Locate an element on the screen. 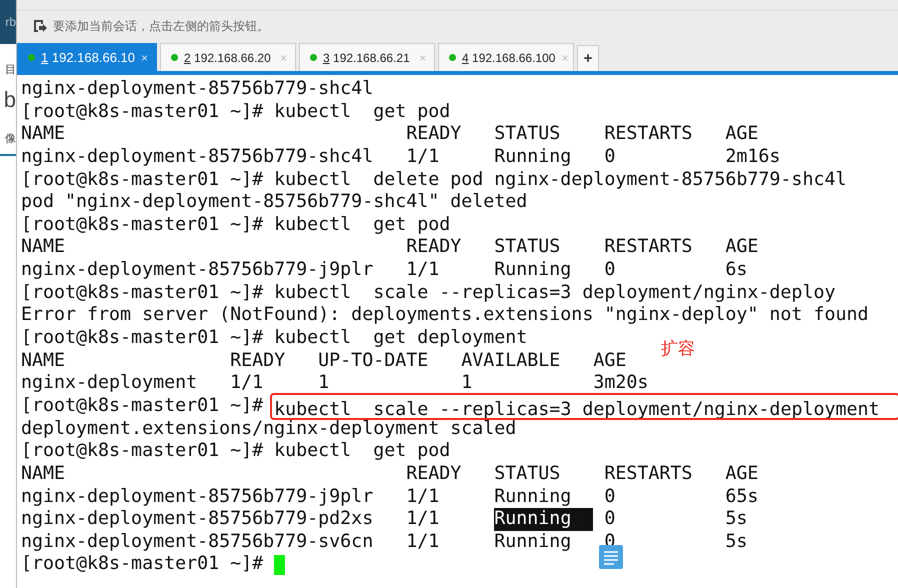 Image resolution: width=898 pixels, height=588 pixels. highlighted-command: kubectl scale --replicas=3 deployment/nginx-deployment is located at coordinates (585, 406).